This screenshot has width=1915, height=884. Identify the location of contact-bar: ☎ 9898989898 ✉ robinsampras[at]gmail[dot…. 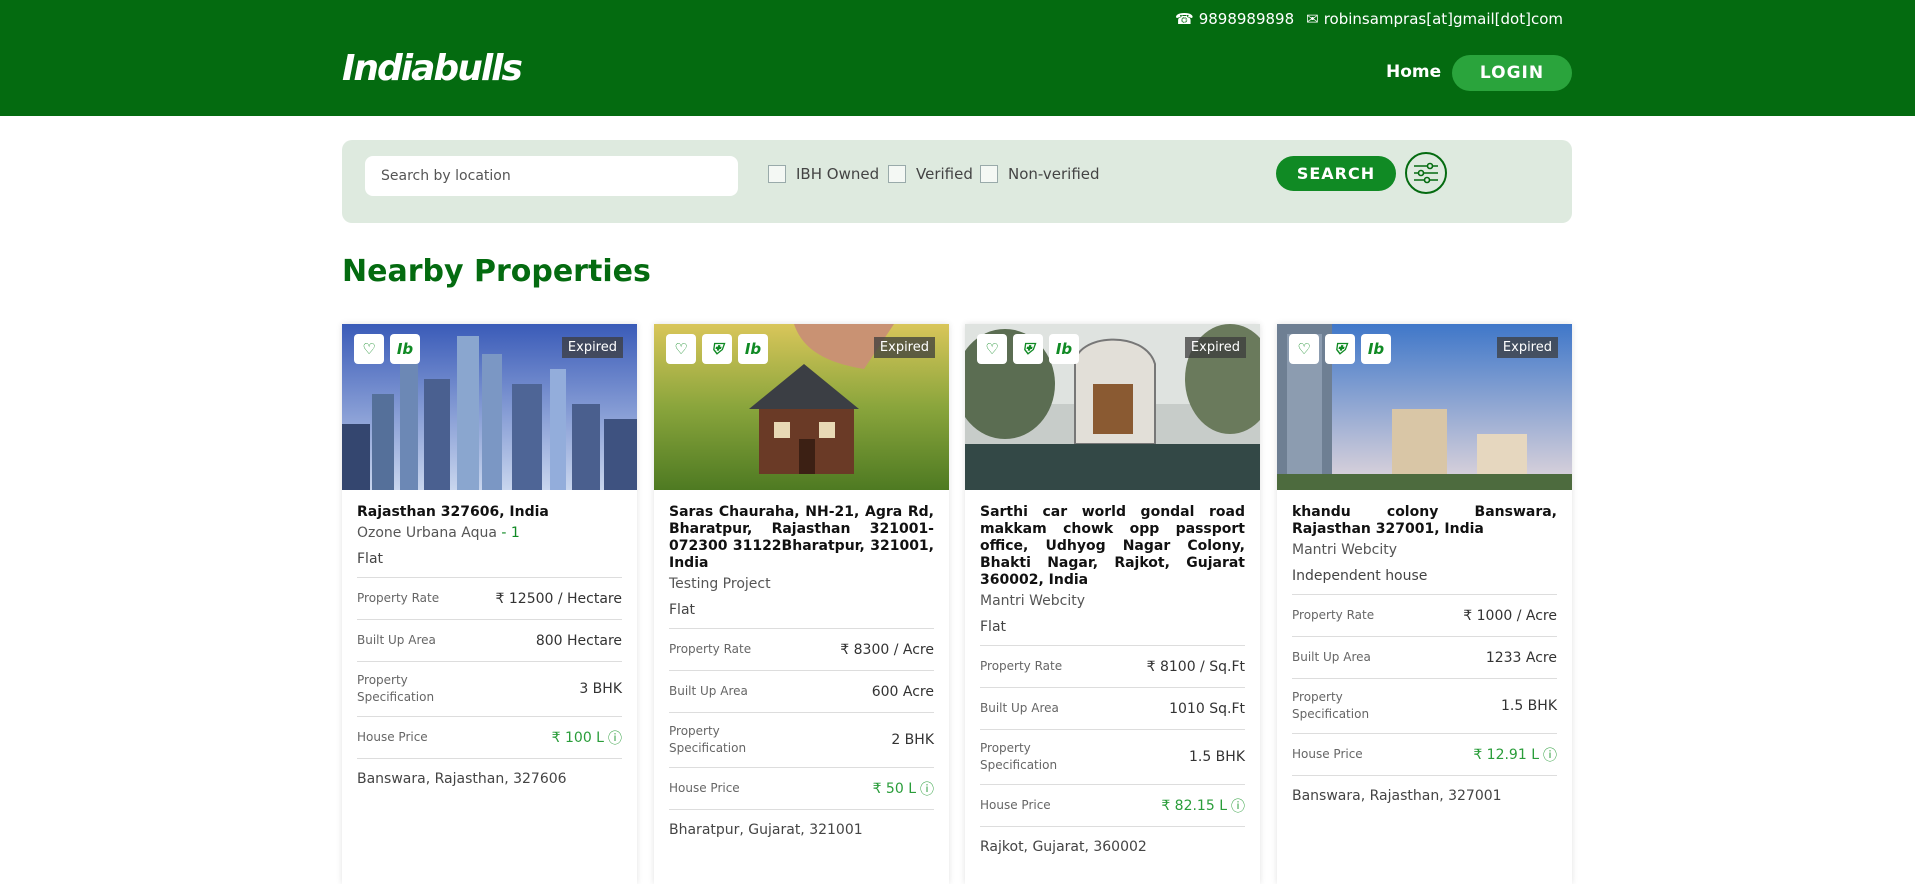
(1369, 19).